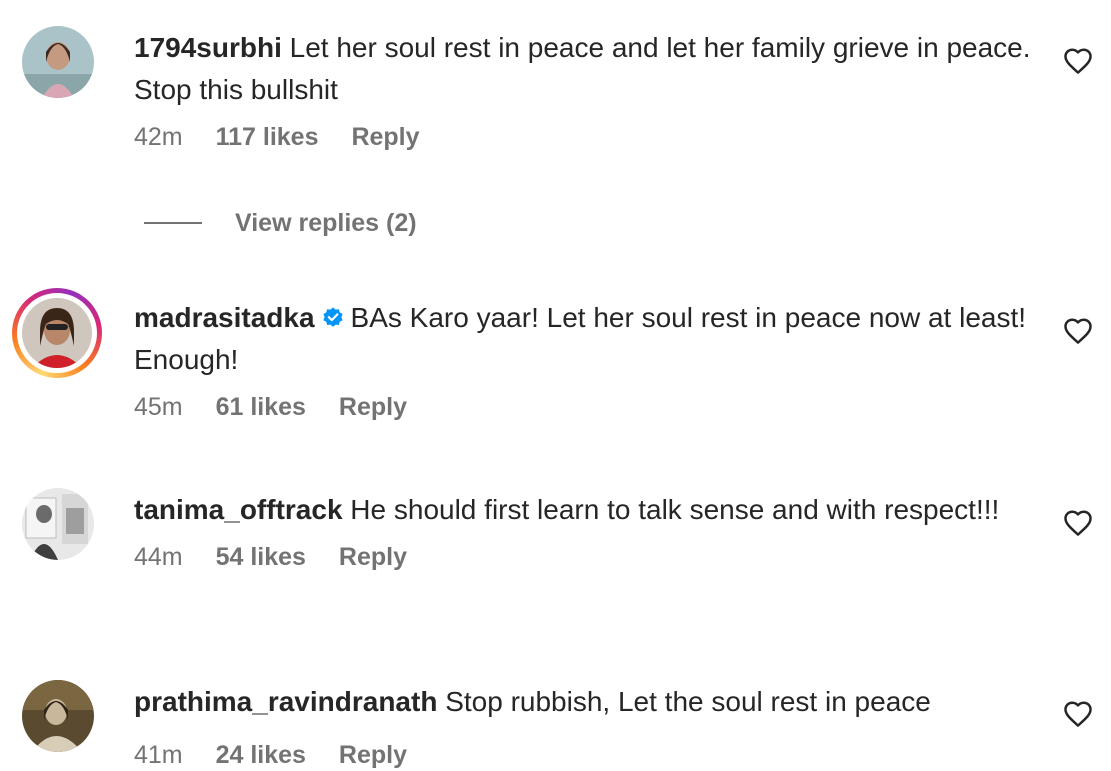 The height and width of the screenshot is (771, 1111). I want to click on verified-badge-icon, so click(332, 317).